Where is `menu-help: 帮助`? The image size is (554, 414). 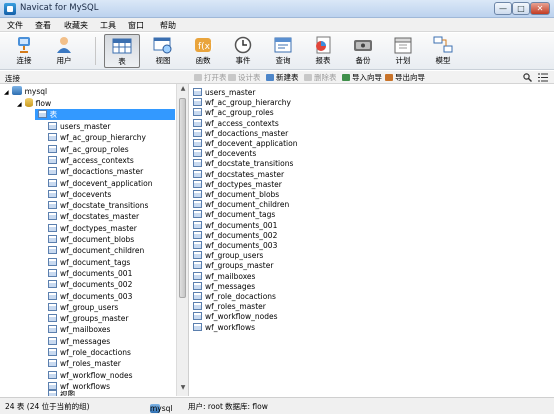
menu-help: 帮助 is located at coordinates (168, 25).